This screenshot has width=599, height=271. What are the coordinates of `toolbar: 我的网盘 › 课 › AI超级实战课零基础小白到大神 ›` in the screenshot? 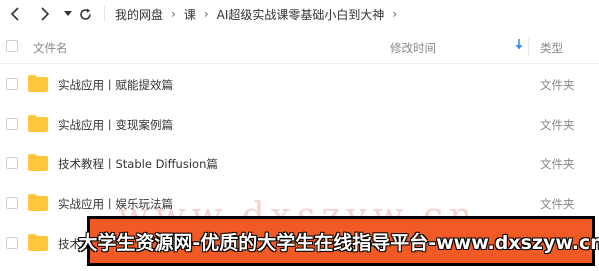 It's located at (299, 14).